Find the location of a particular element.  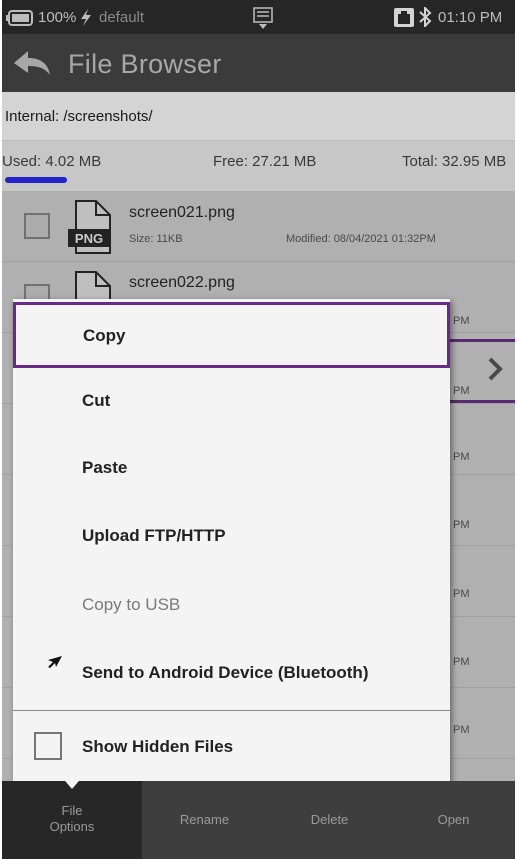

menu-item-label: Send to Android Device (Bluetooth) is located at coordinates (225, 672).